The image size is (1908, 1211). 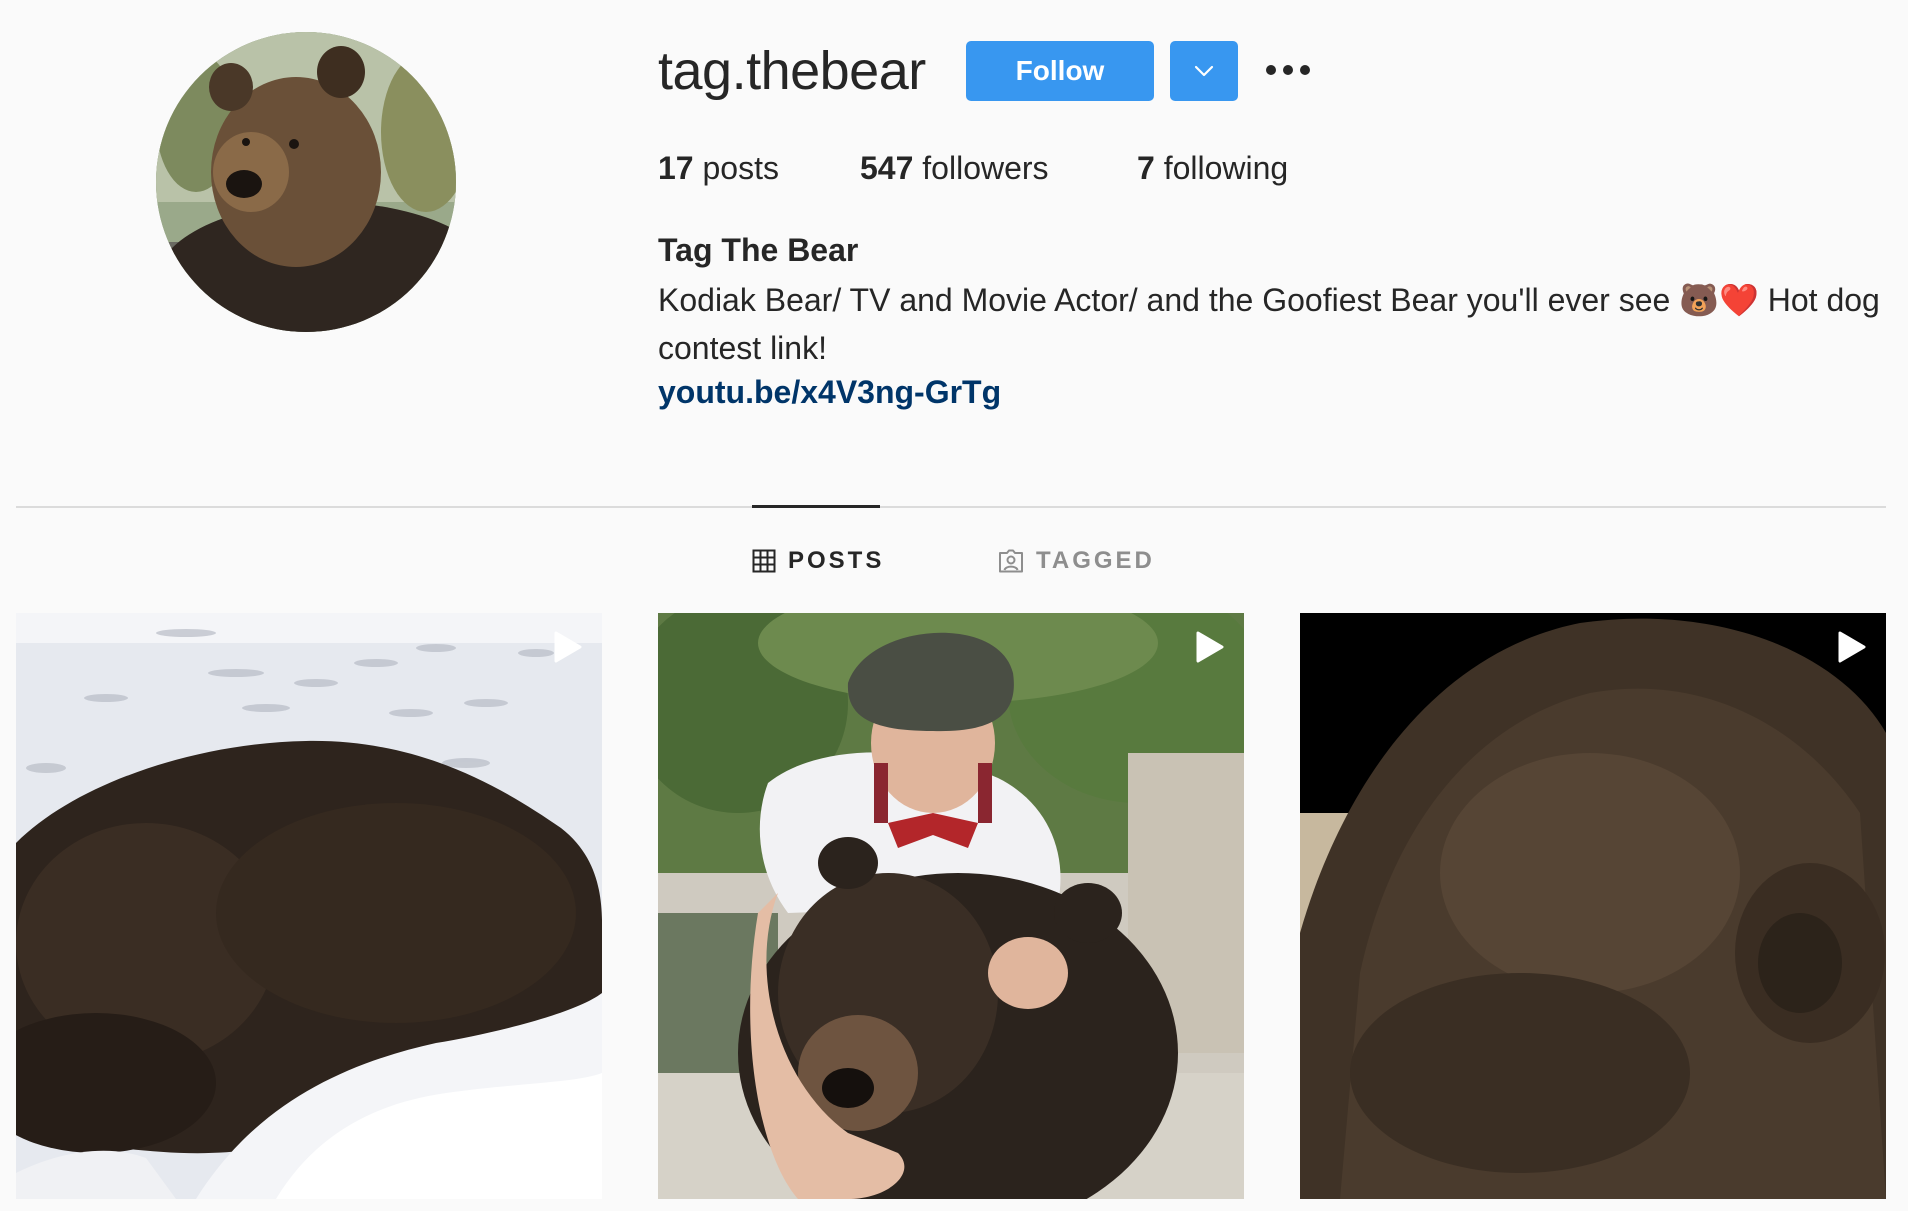 What do you see at coordinates (1011, 561) in the screenshot?
I see `tagged-icon` at bounding box center [1011, 561].